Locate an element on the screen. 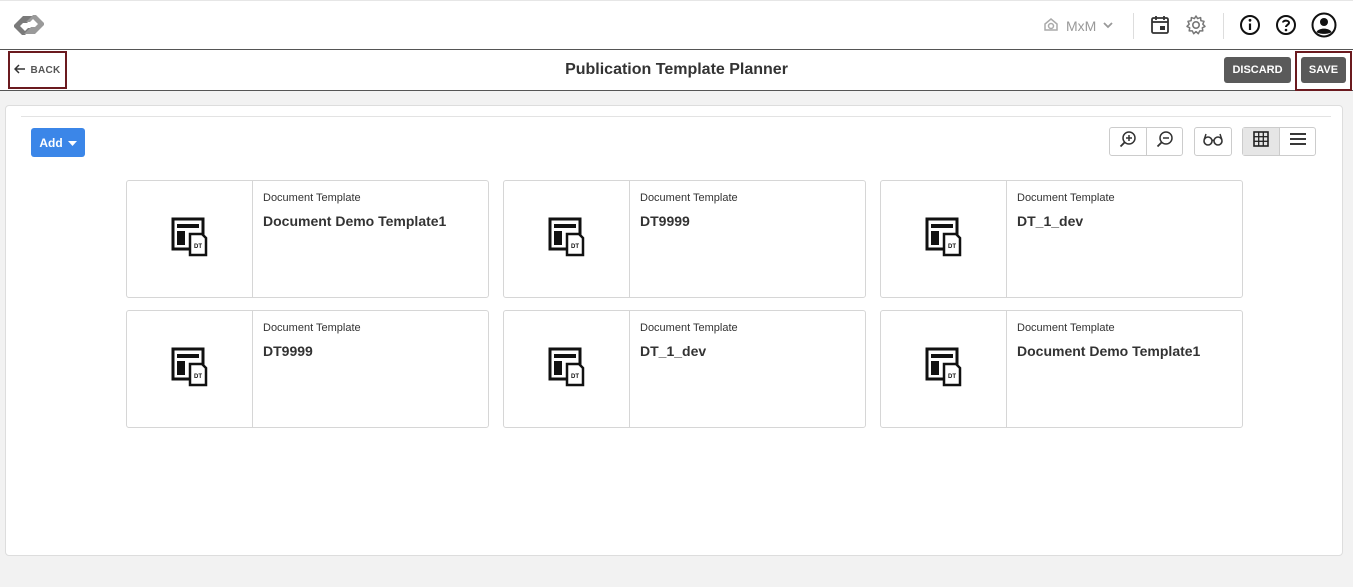 The width and height of the screenshot is (1353, 587). context-label: MxM is located at coordinates (1081, 26).